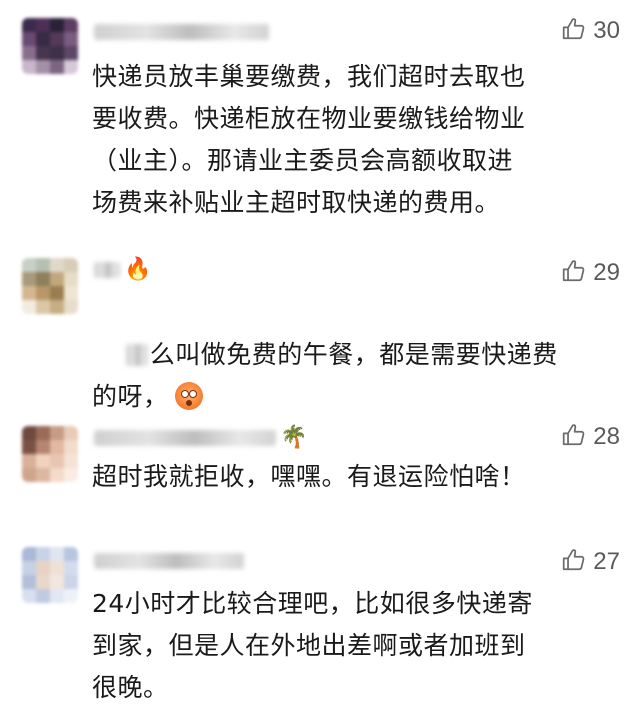  I want to click on comment-text: 24小时才比较合理吧，比如很多快递寄 到家，但是人在外地出差啊或者加班到 很晚。, so click(312, 645).